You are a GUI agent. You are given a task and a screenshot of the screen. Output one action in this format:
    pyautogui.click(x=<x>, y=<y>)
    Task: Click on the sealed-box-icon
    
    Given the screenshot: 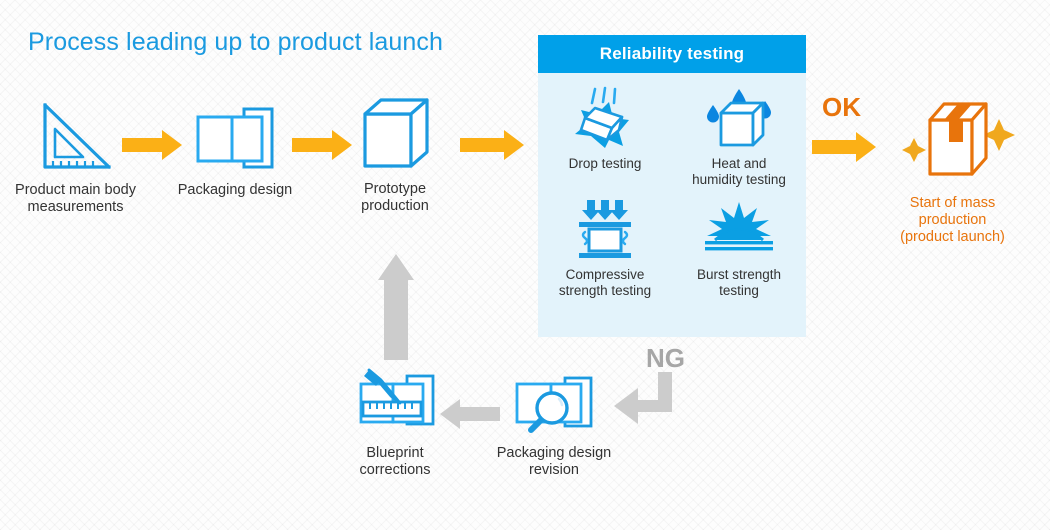 What is the action you would take?
    pyautogui.click(x=952, y=138)
    